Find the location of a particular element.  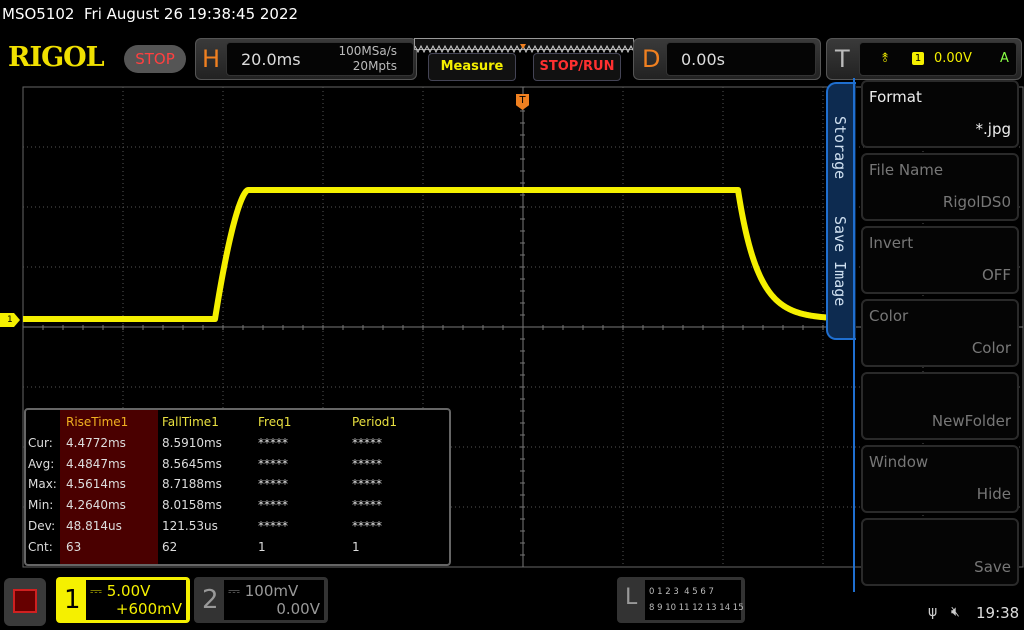

menu-item-label: Format is located at coordinates (895, 97).